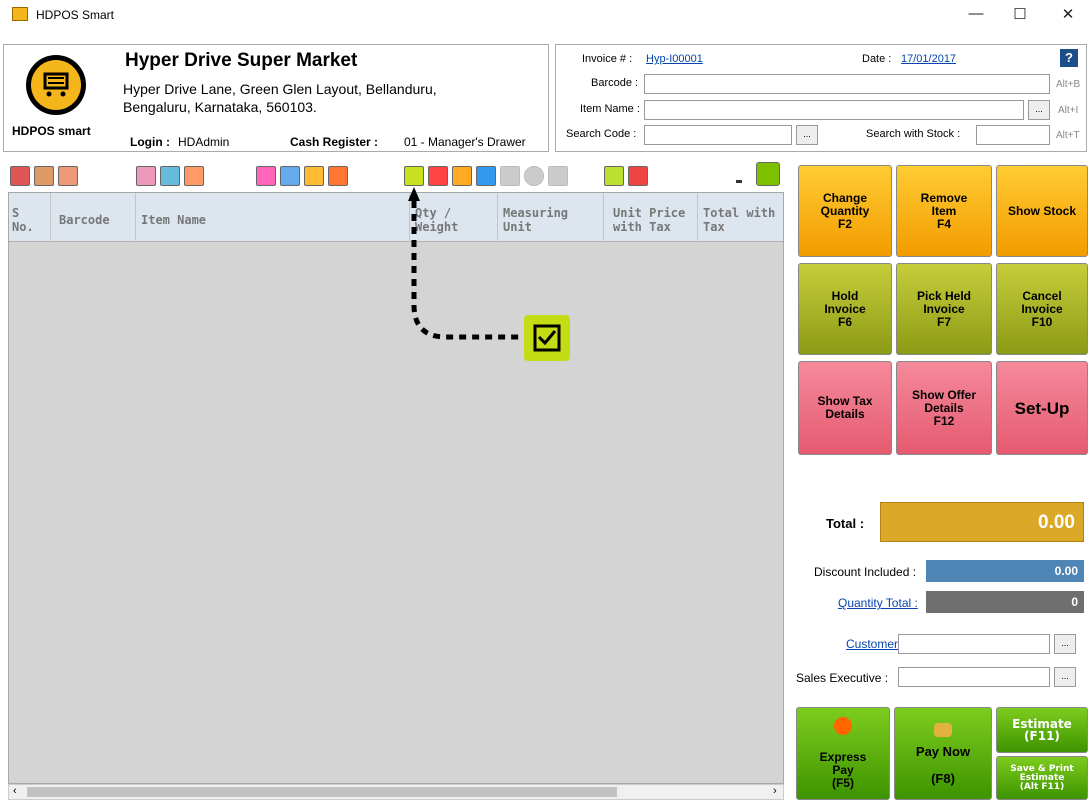  What do you see at coordinates (204, 142) in the screenshot?
I see `login-value: HDAdmin` at bounding box center [204, 142].